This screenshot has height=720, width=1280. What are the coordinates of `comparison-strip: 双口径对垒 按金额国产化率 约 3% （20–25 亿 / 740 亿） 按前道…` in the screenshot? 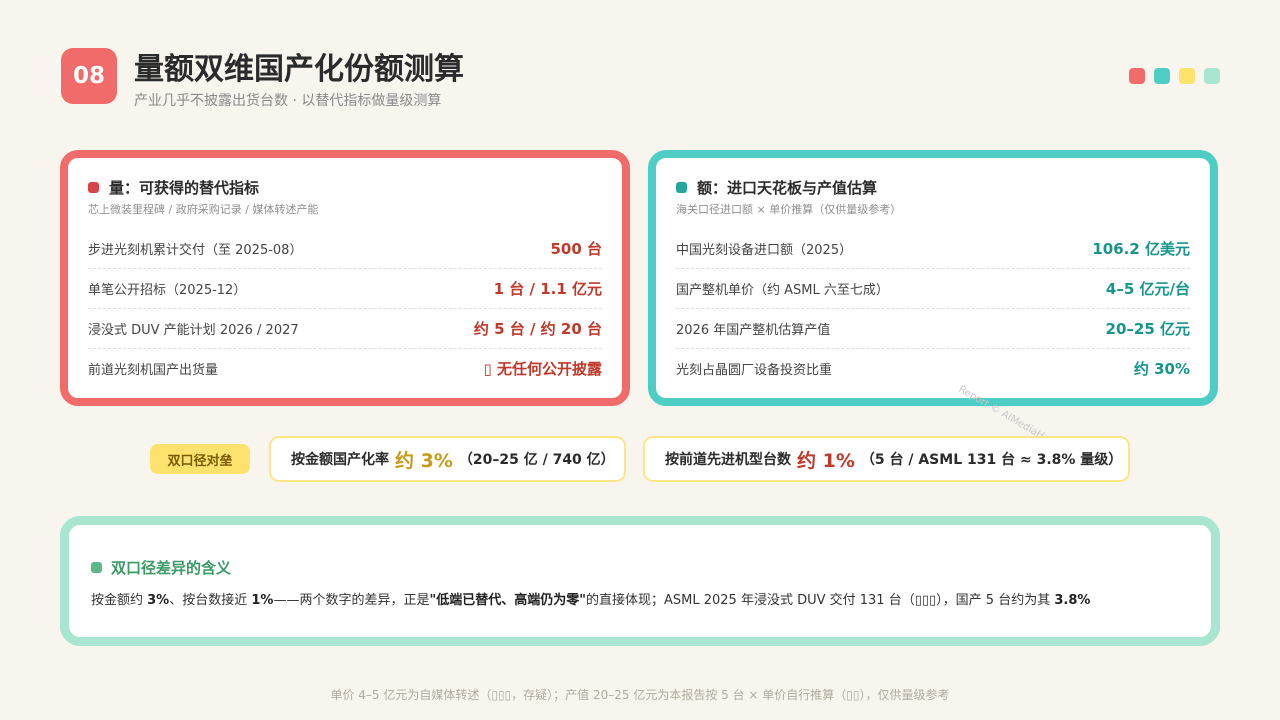 It's located at (640, 460).